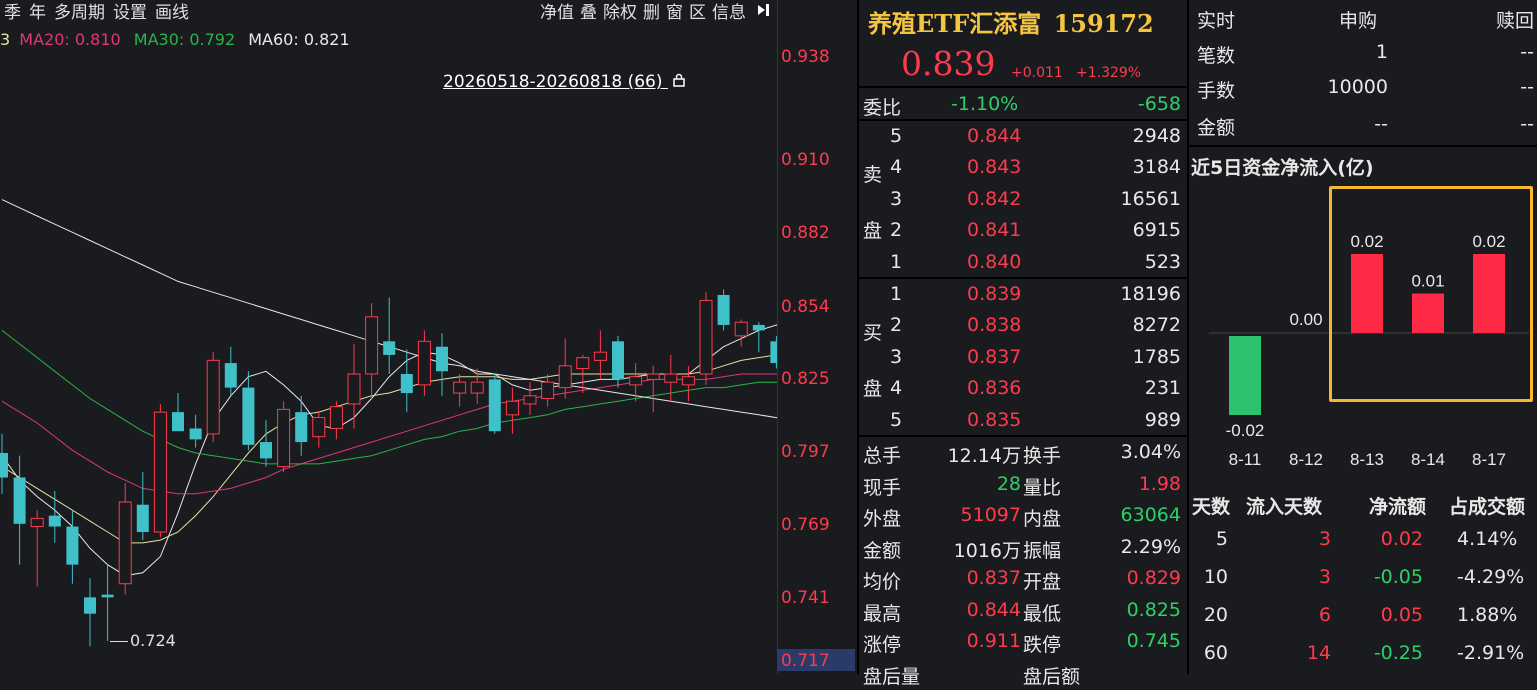 Image resolution: width=1537 pixels, height=690 pixels. Describe the element at coordinates (1023, 295) in the screenshot. I see `bid-row: 1 0.839 18196` at that location.